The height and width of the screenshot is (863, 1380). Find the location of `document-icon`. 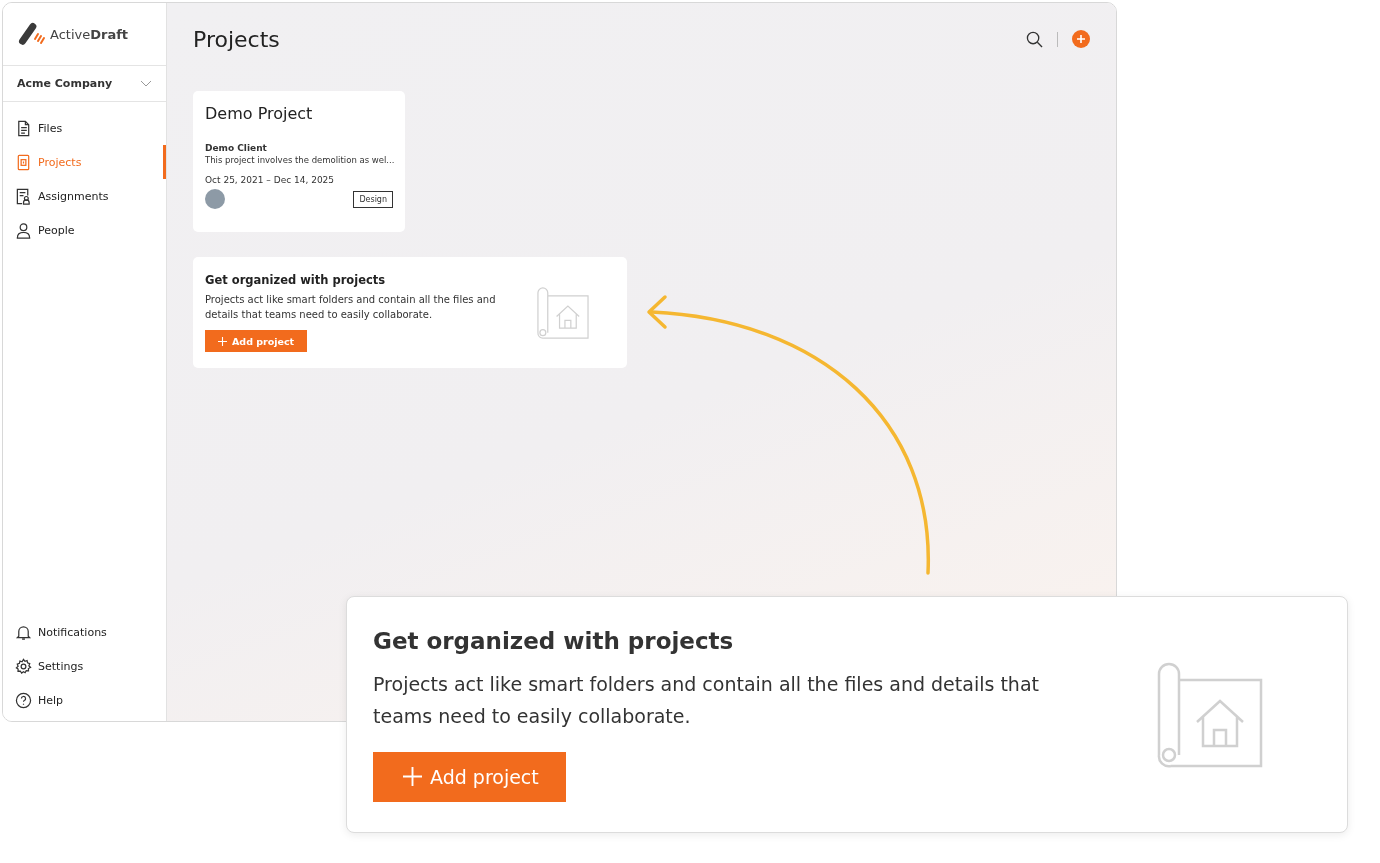

document-icon is located at coordinates (23, 128).